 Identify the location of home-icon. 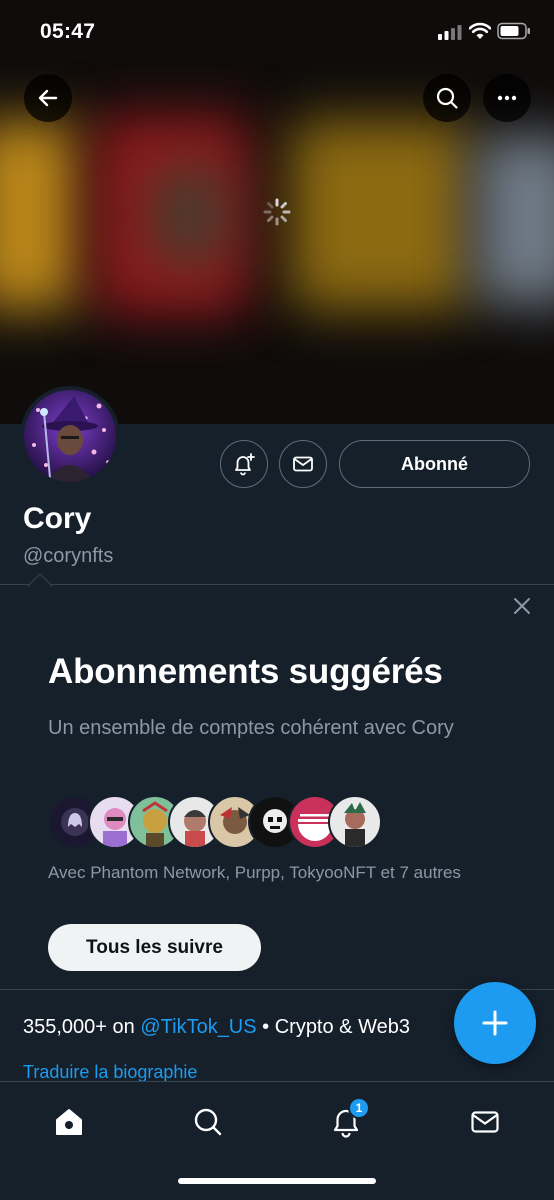
(69, 1122).